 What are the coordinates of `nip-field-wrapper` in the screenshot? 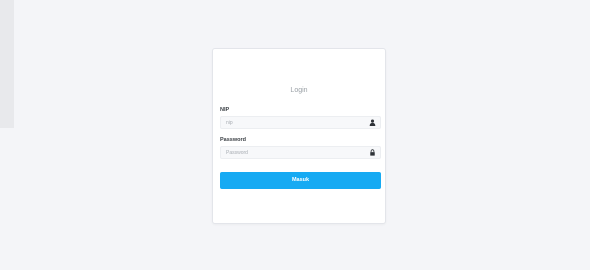 It's located at (300, 122).